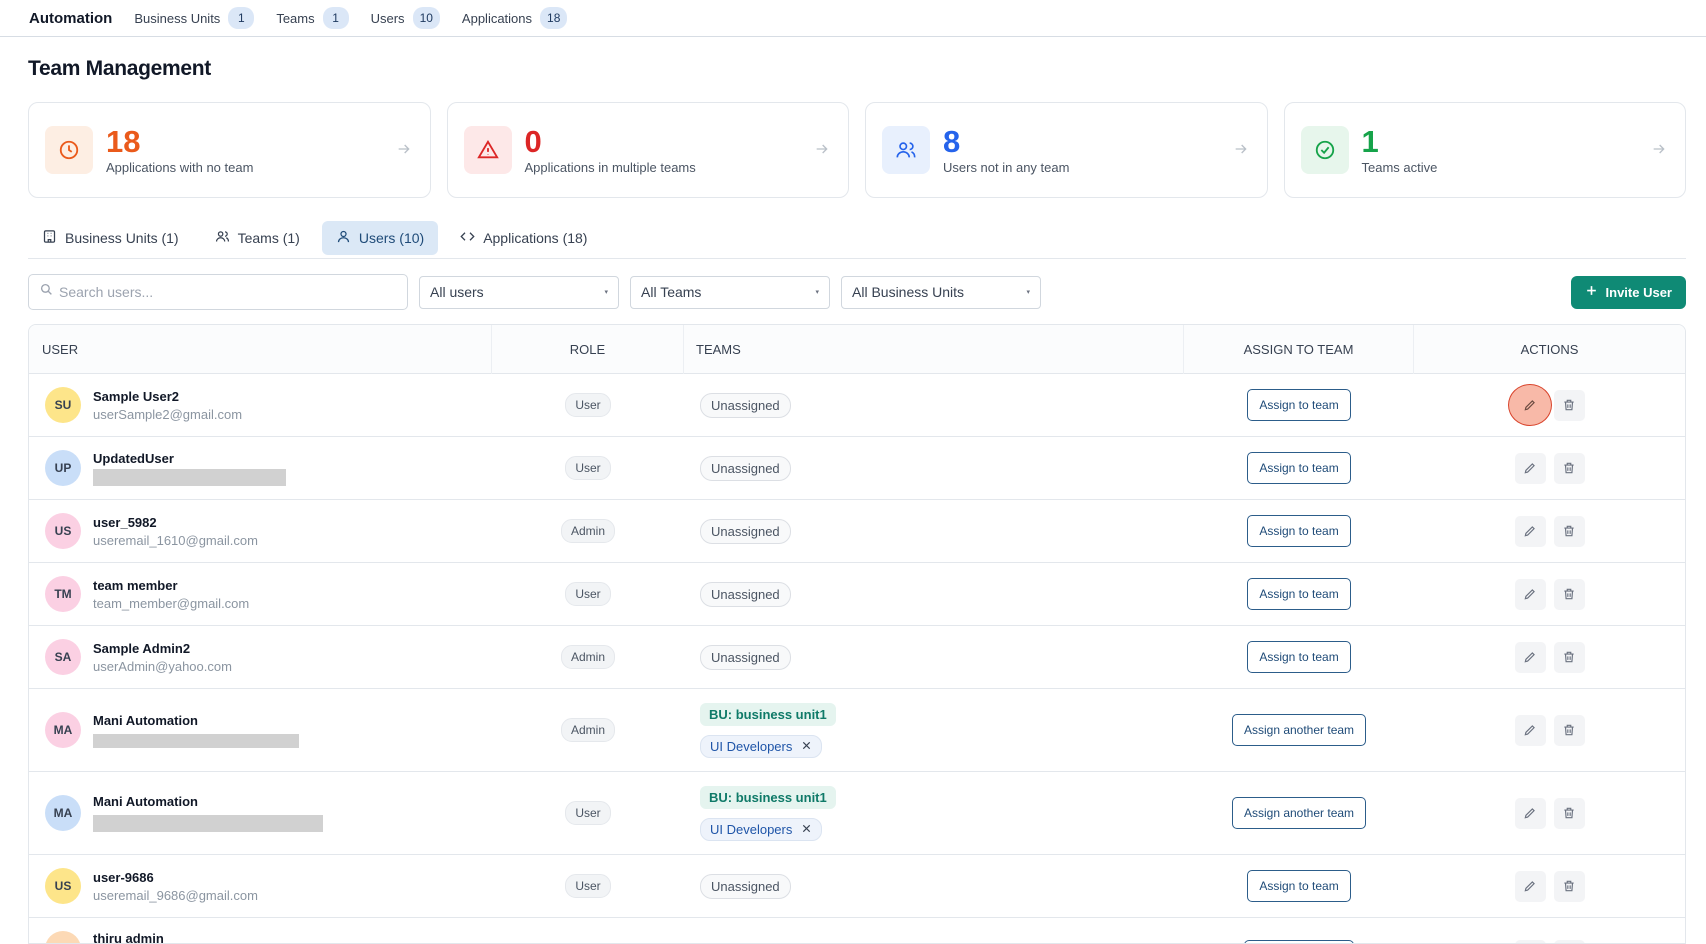 The height and width of the screenshot is (944, 1706). I want to click on pencil-icon, so click(1530, 405).